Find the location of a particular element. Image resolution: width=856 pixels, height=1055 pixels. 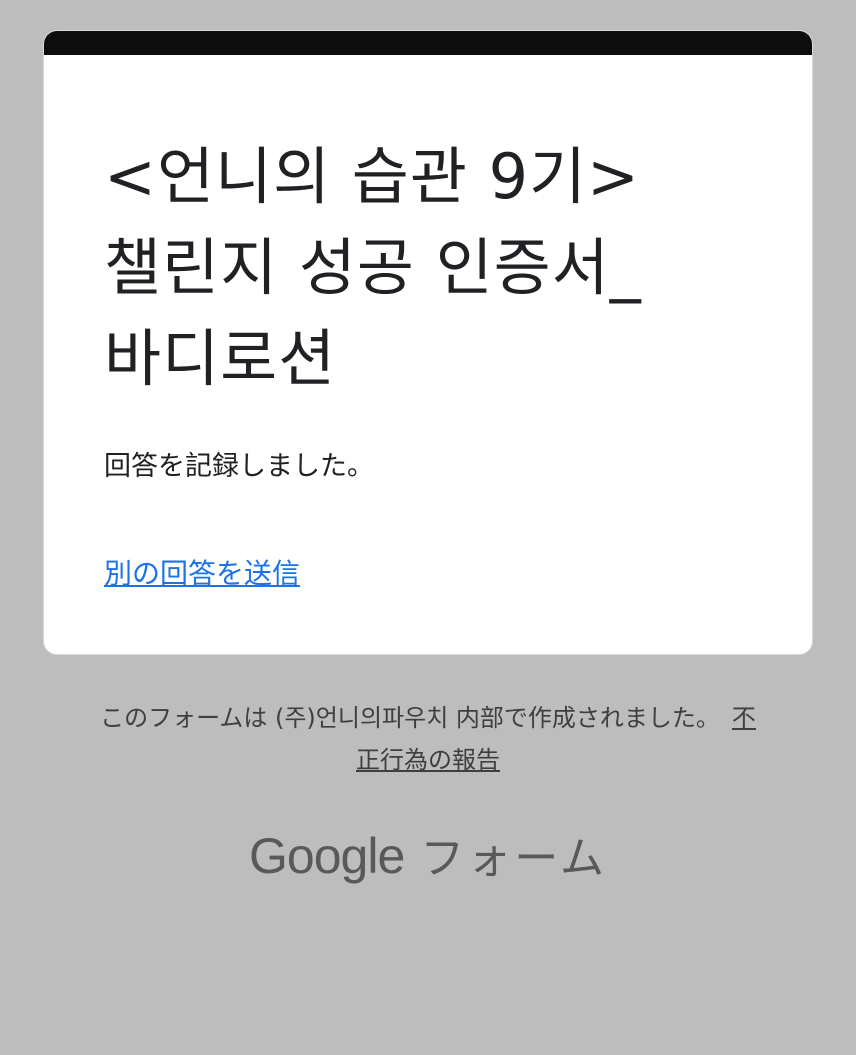

form-title-line-3: 바디로션 is located at coordinates (220, 358).